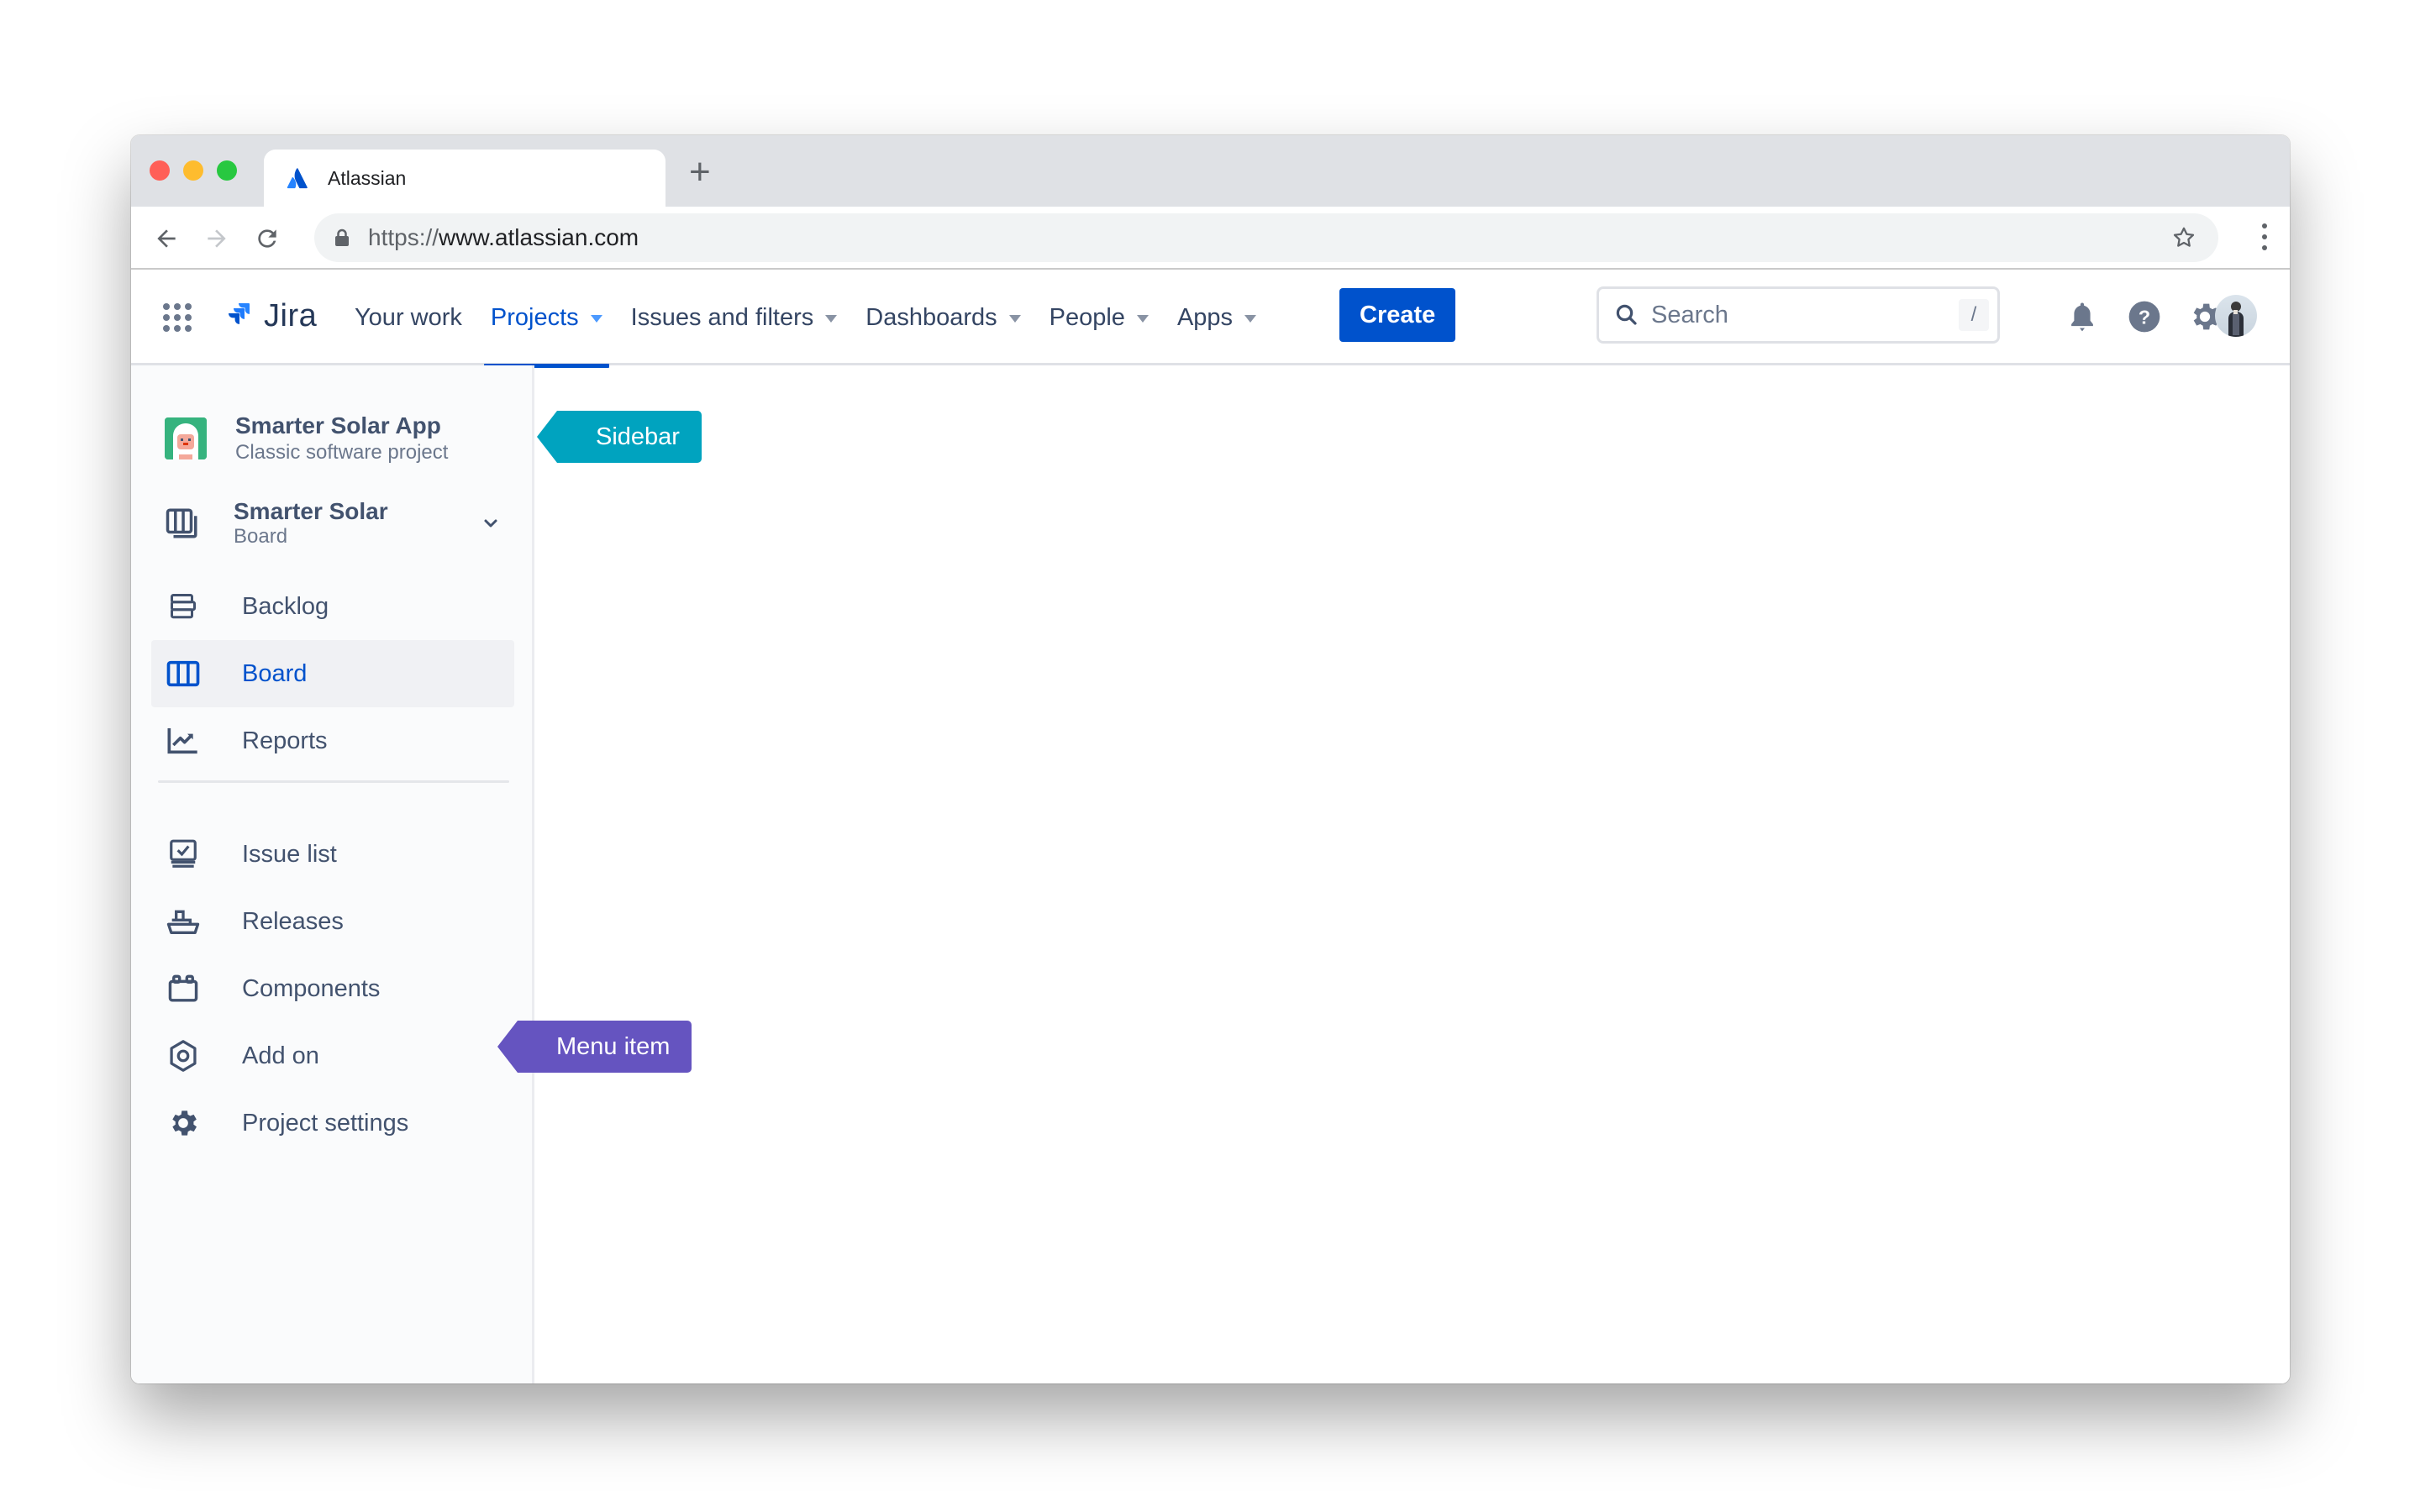 Image resolution: width=2420 pixels, height=1512 pixels. What do you see at coordinates (183, 854) in the screenshot?
I see `issue-list-icon` at bounding box center [183, 854].